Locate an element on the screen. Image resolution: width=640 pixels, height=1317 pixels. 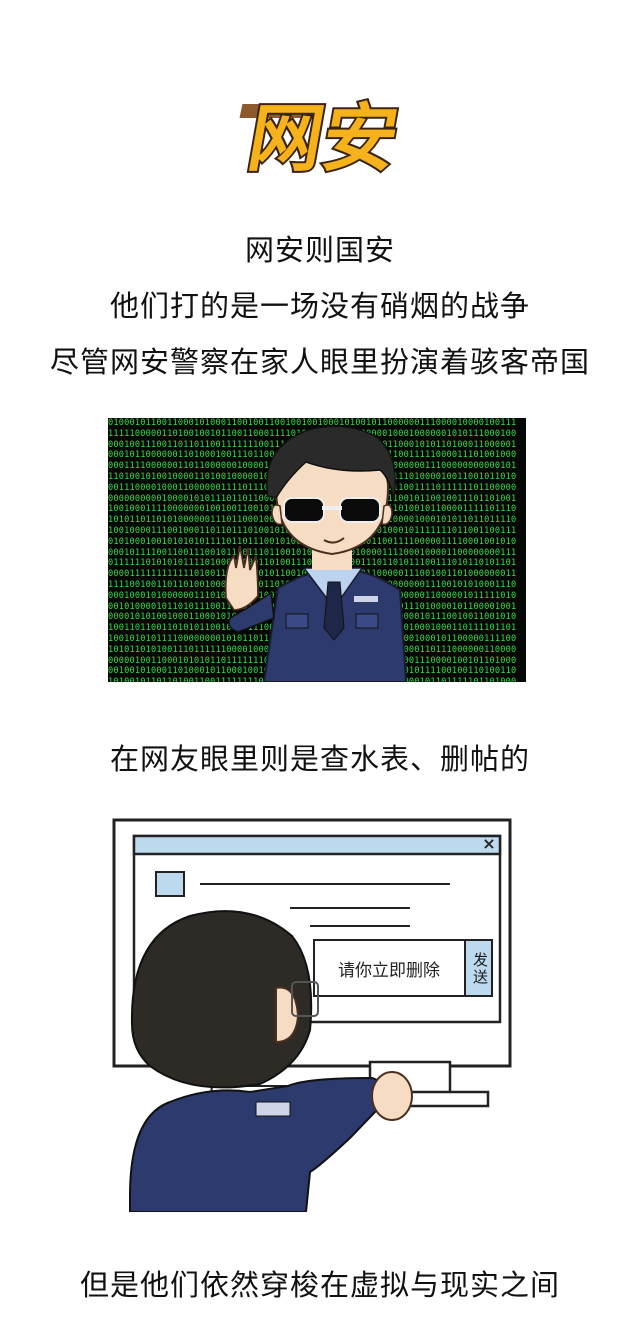
caption-virtual-reality: 但是他们依然穿梭在虚拟与现实之间 is located at coordinates (319, 1285).